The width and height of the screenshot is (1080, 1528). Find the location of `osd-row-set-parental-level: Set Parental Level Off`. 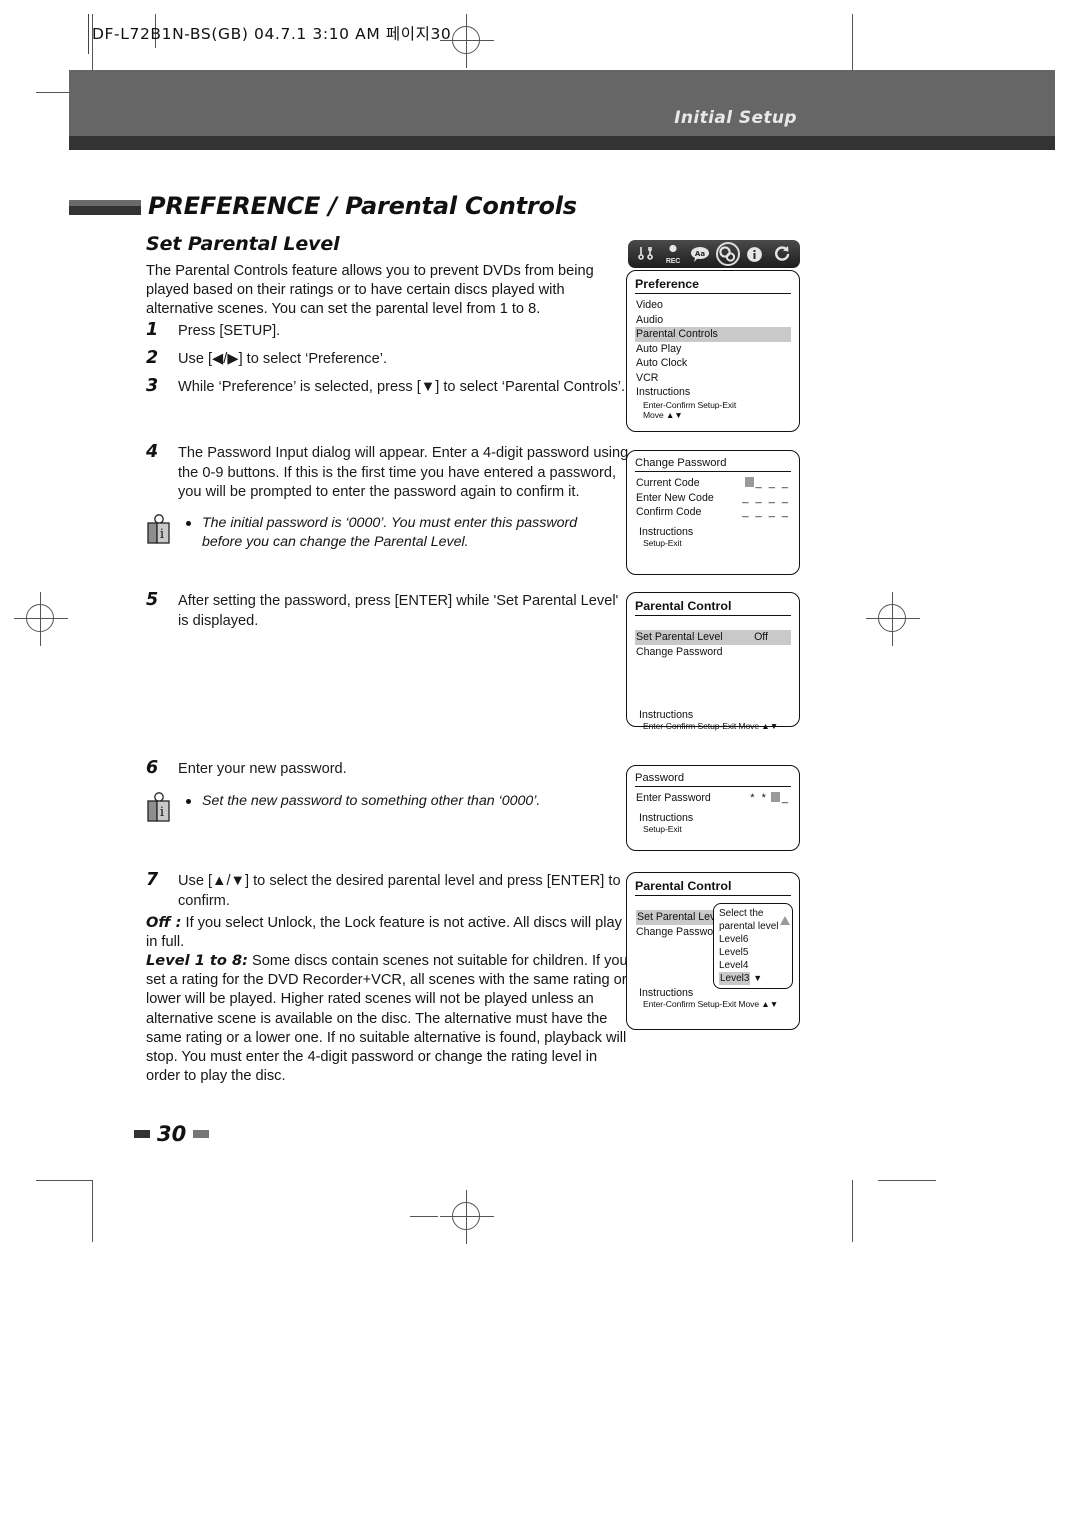

osd-row-set-parental-level: Set Parental Level Off is located at coordinates (713, 637).